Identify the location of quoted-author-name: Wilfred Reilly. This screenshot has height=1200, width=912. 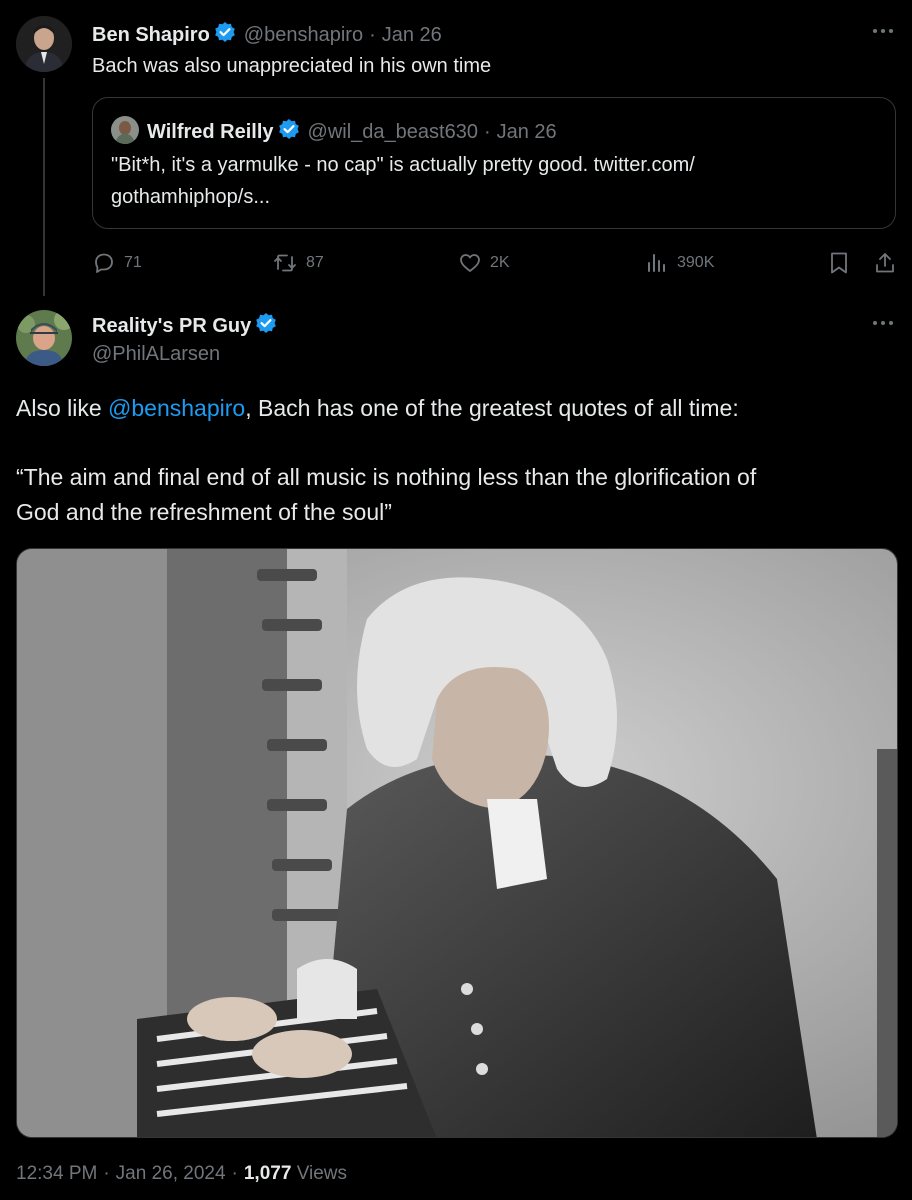
(210, 132).